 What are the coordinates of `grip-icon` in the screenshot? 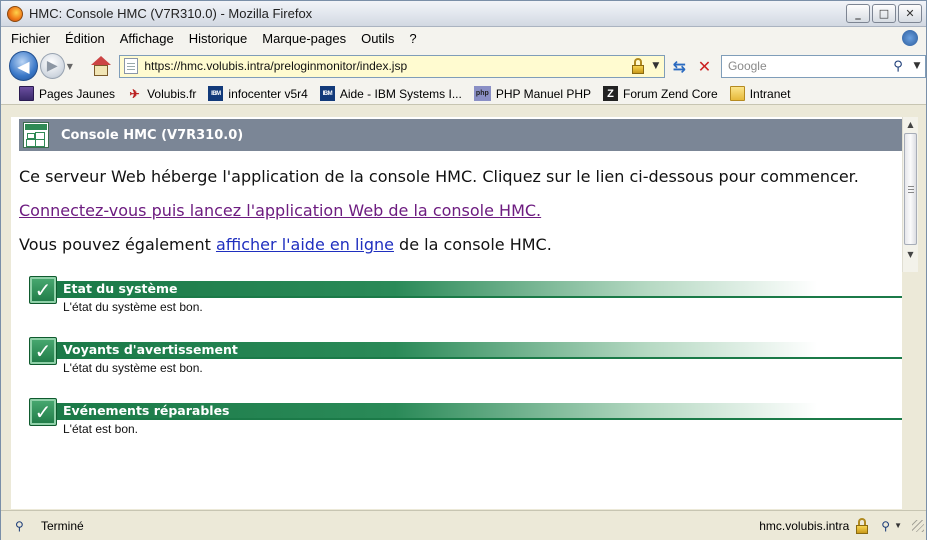 It's located at (910, 189).